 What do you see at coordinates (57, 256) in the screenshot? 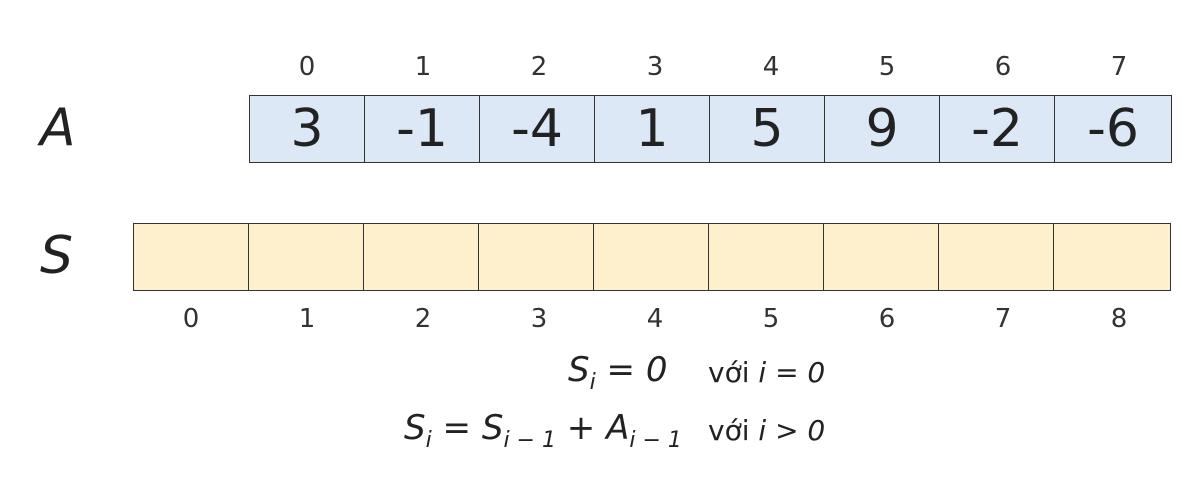
I see `array-s-name: S` at bounding box center [57, 256].